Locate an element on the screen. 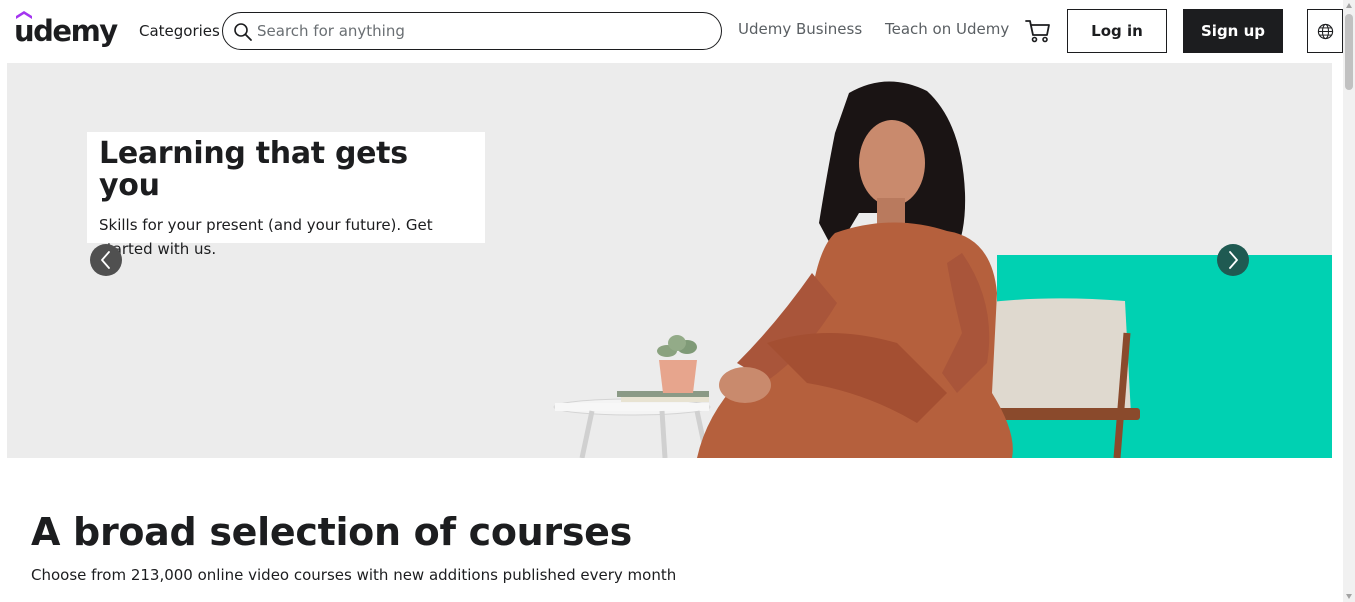 Image resolution: width=1355 pixels, height=602 pixels. language-button is located at coordinates (1325, 31).